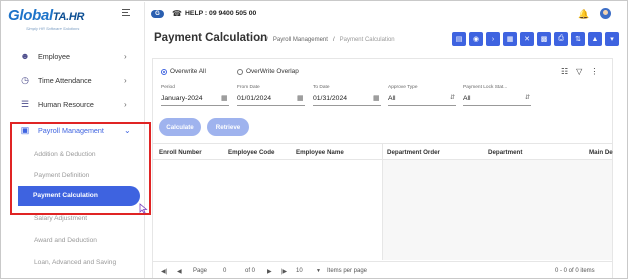 The image size is (628, 279). I want to click on field-label: Approve Type, so click(403, 87).